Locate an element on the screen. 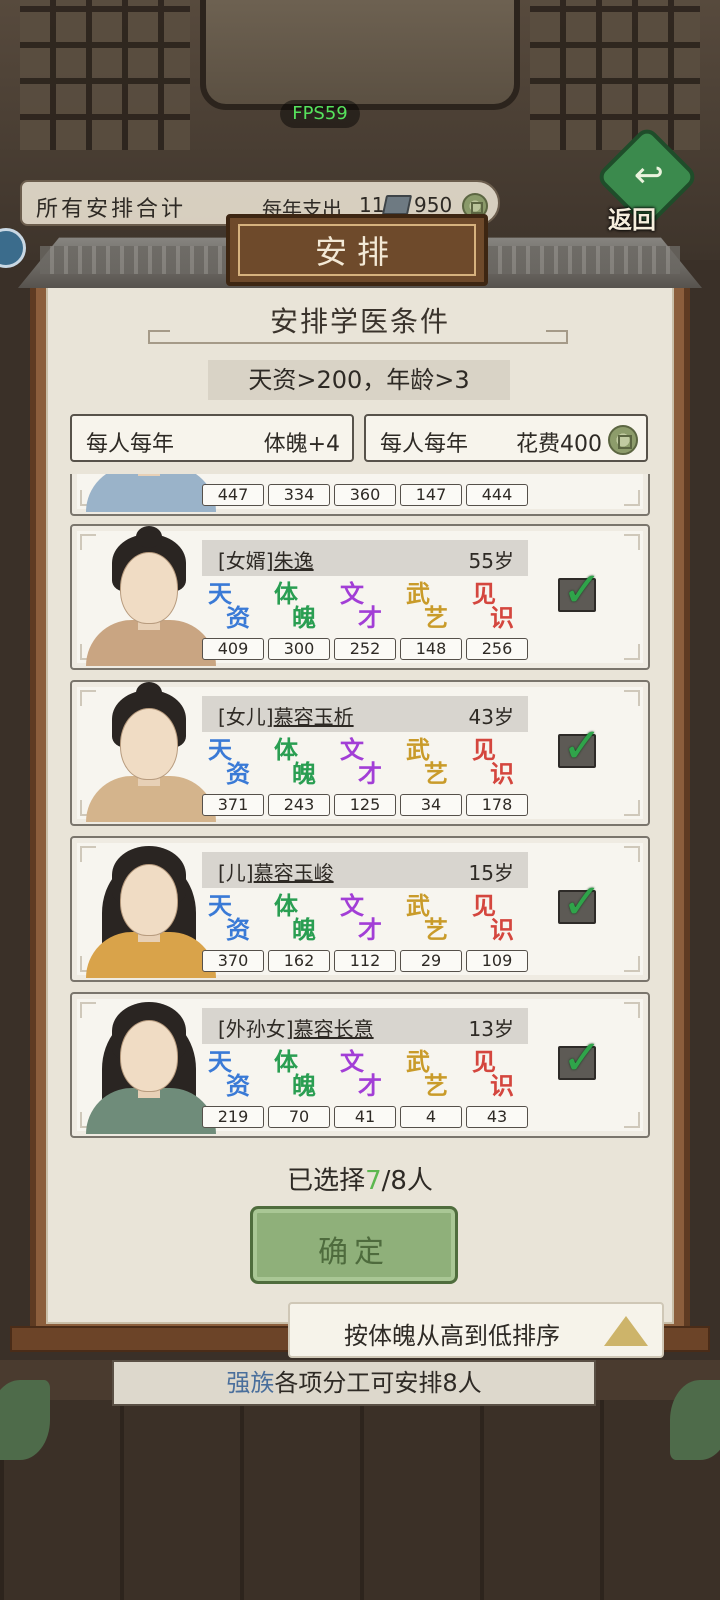 This screenshot has width=720, height=1600. panel-title: 安排 is located at coordinates (357, 250).